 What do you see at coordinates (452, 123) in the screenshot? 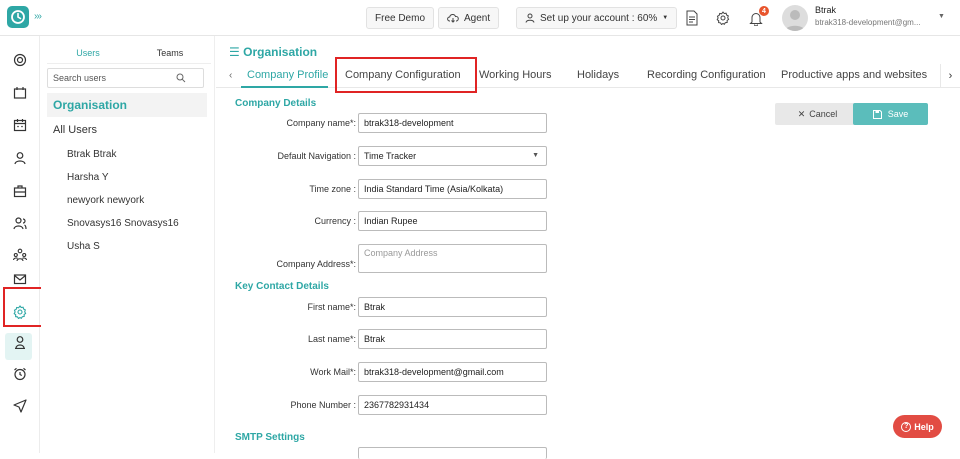
I see `company-name-field: btrak318-development` at bounding box center [452, 123].